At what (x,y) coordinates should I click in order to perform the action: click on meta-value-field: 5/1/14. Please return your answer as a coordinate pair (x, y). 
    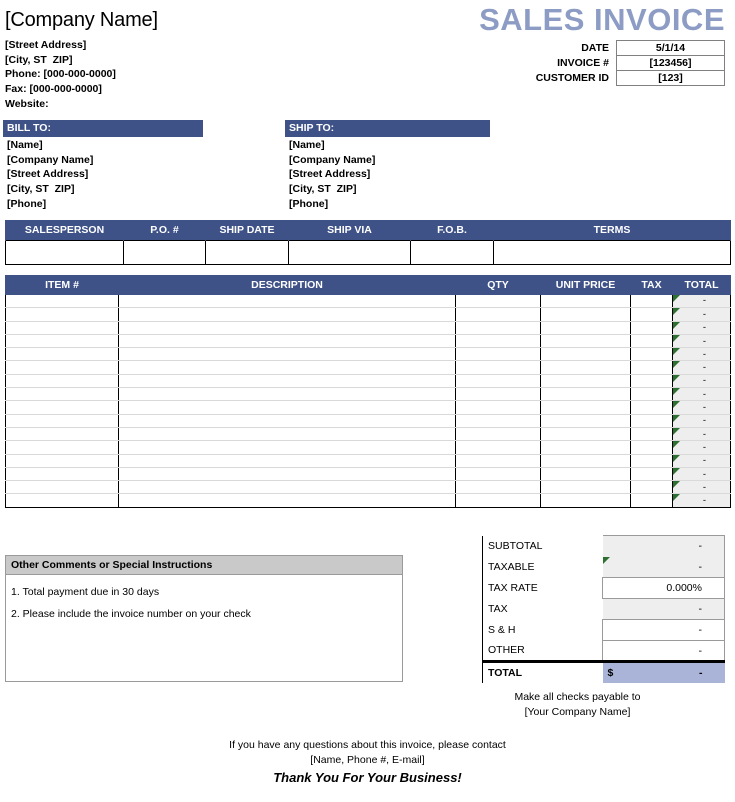
    Looking at the image, I should click on (670, 48).